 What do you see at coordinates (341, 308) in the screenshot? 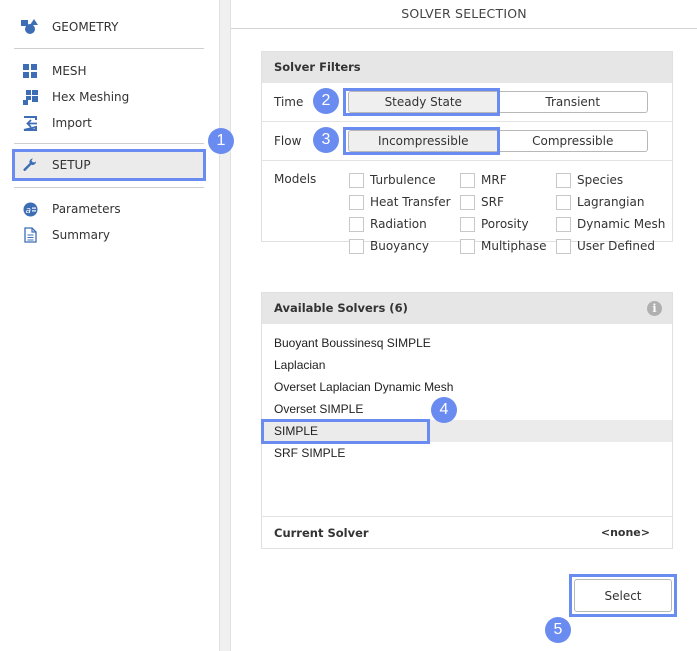
I see `available-solvers-title: Available Solvers (6)` at bounding box center [341, 308].